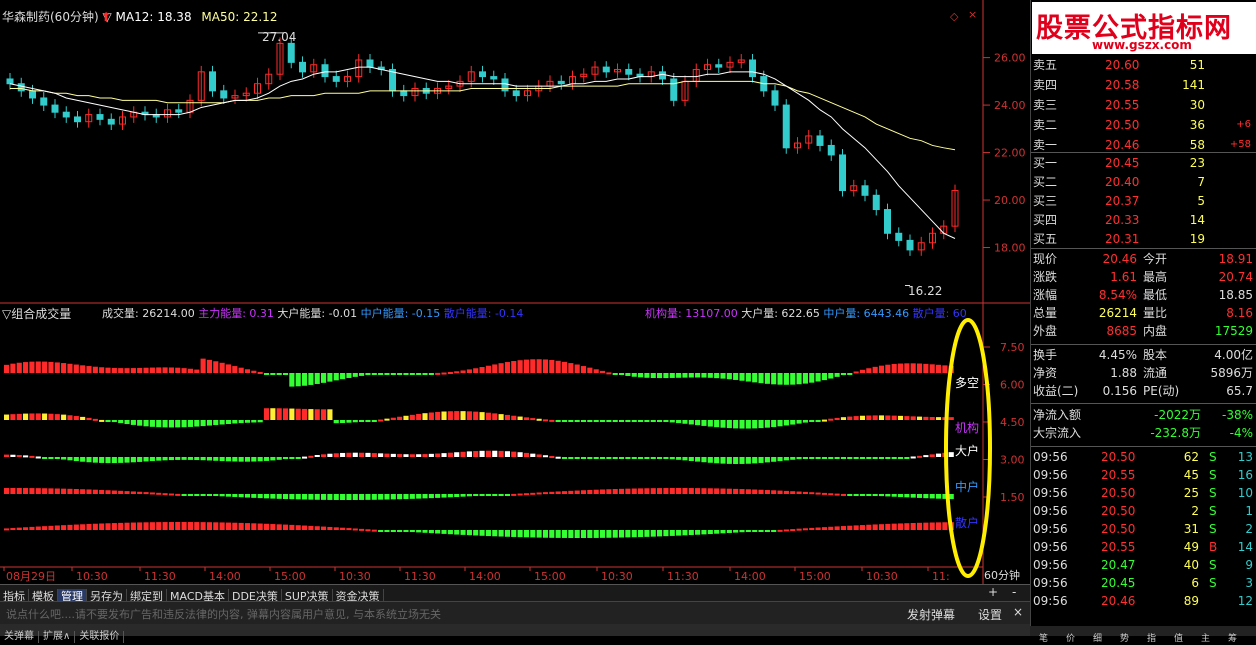  I want to click on zoom-in-button: +, so click(993, 592).